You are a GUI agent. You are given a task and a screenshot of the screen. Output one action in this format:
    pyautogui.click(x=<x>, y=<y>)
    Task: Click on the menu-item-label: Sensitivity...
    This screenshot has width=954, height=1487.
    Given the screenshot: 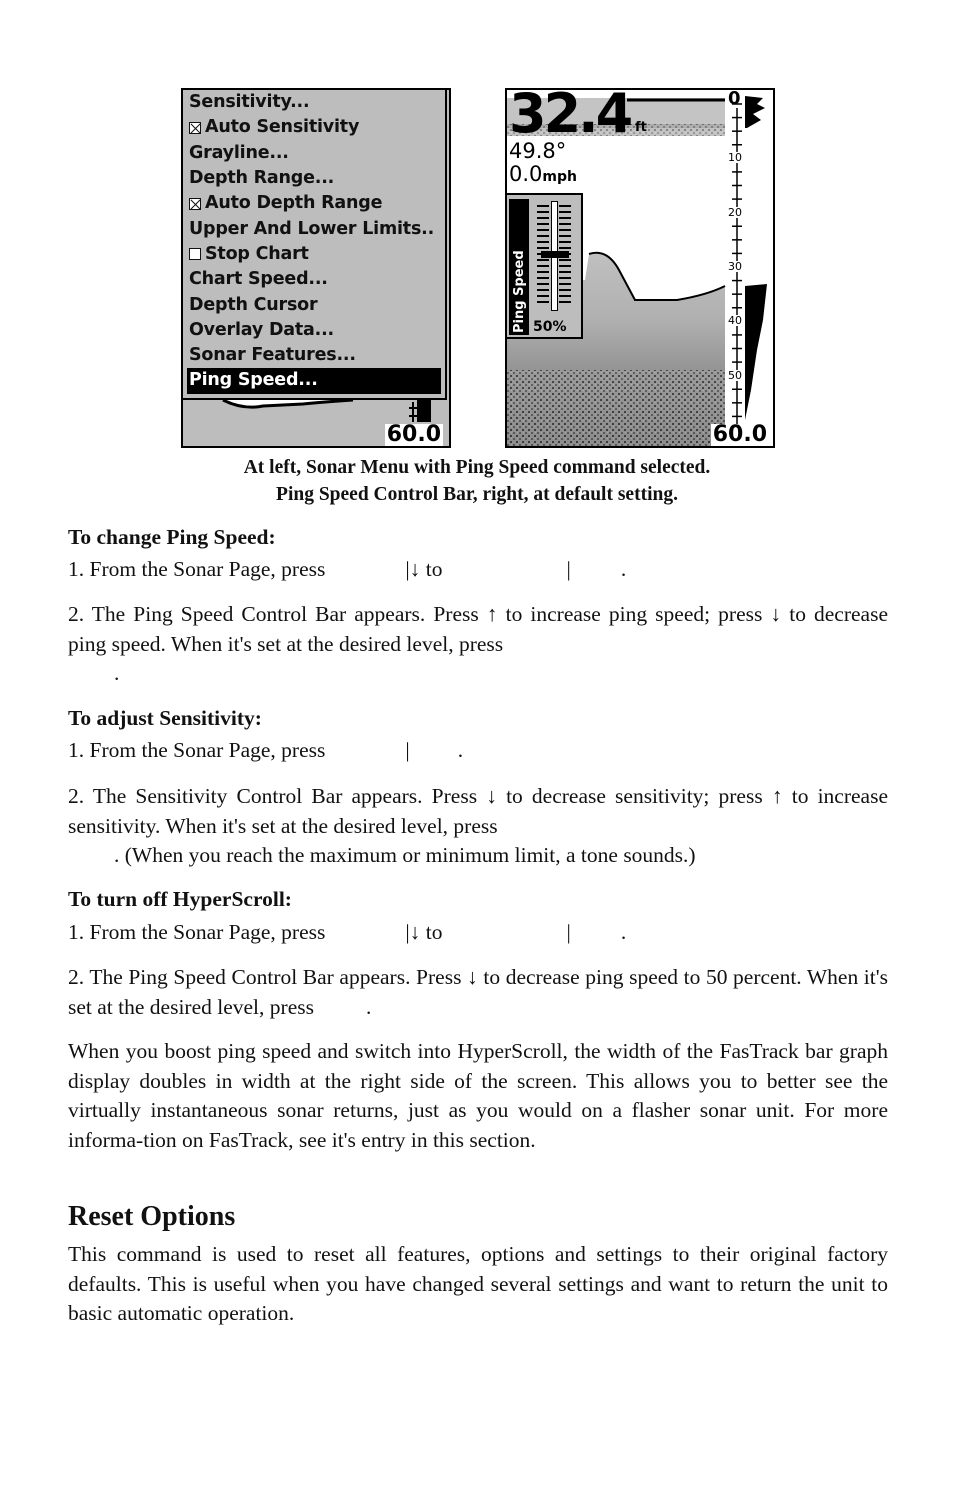 What is the action you would take?
    pyautogui.click(x=249, y=102)
    